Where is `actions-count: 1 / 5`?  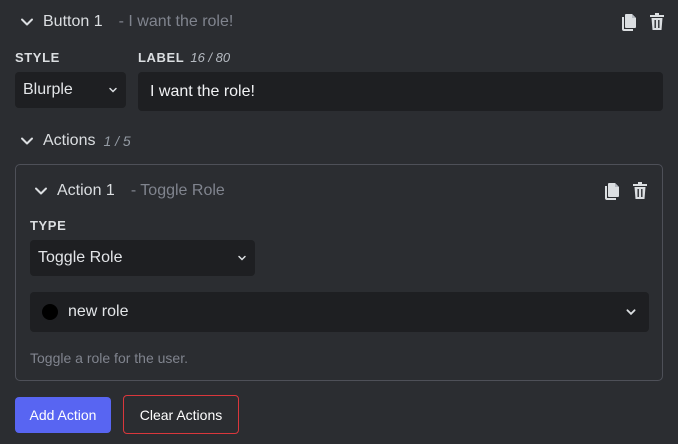 actions-count: 1 / 5 is located at coordinates (117, 141).